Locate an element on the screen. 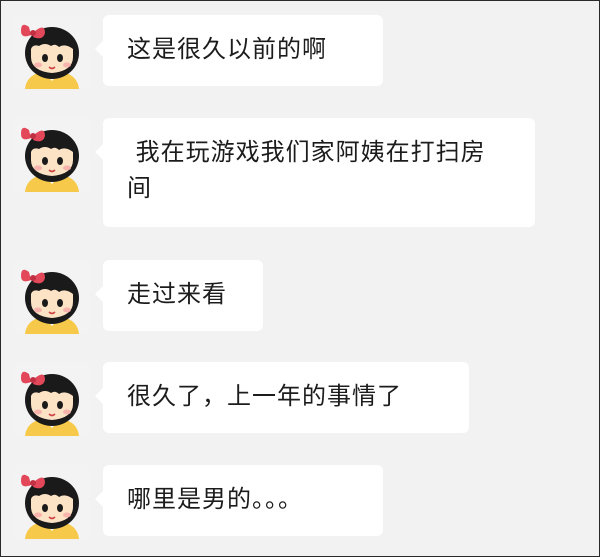 The image size is (600, 557). message-bubble: 哪里是男的。。。 is located at coordinates (239, 500).